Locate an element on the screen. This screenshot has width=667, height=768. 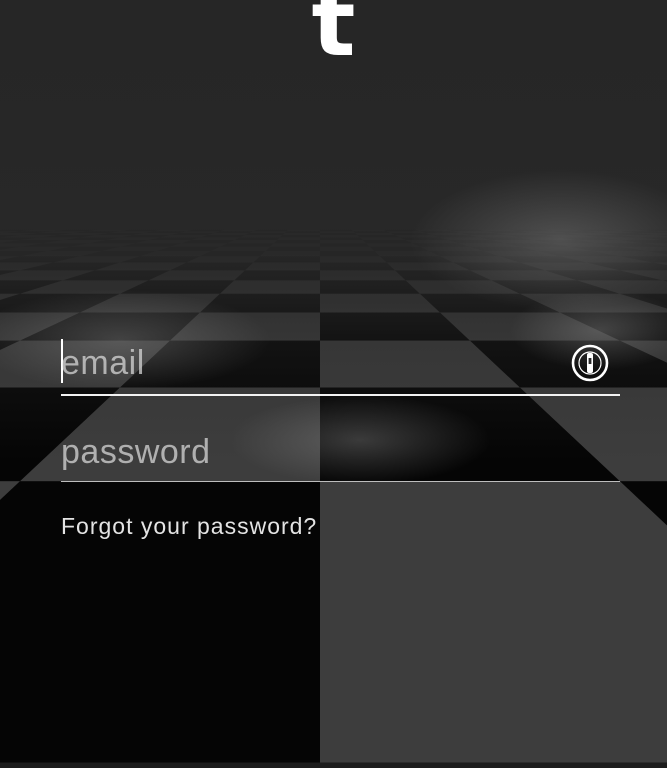
password-manager-icon is located at coordinates (590, 363).